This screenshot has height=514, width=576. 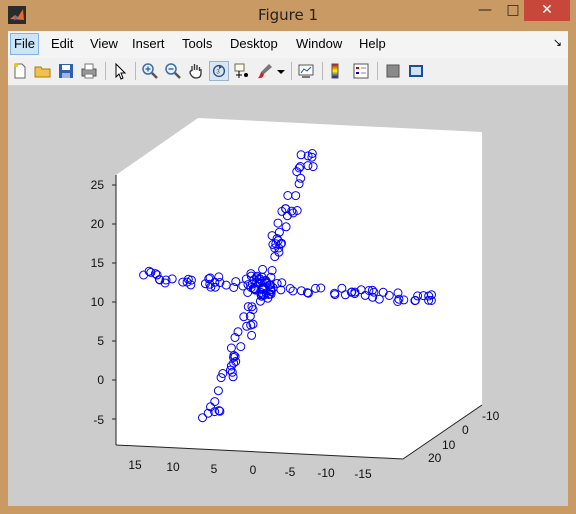 What do you see at coordinates (98, 224) in the screenshot?
I see `z-tick-label: 20` at bounding box center [98, 224].